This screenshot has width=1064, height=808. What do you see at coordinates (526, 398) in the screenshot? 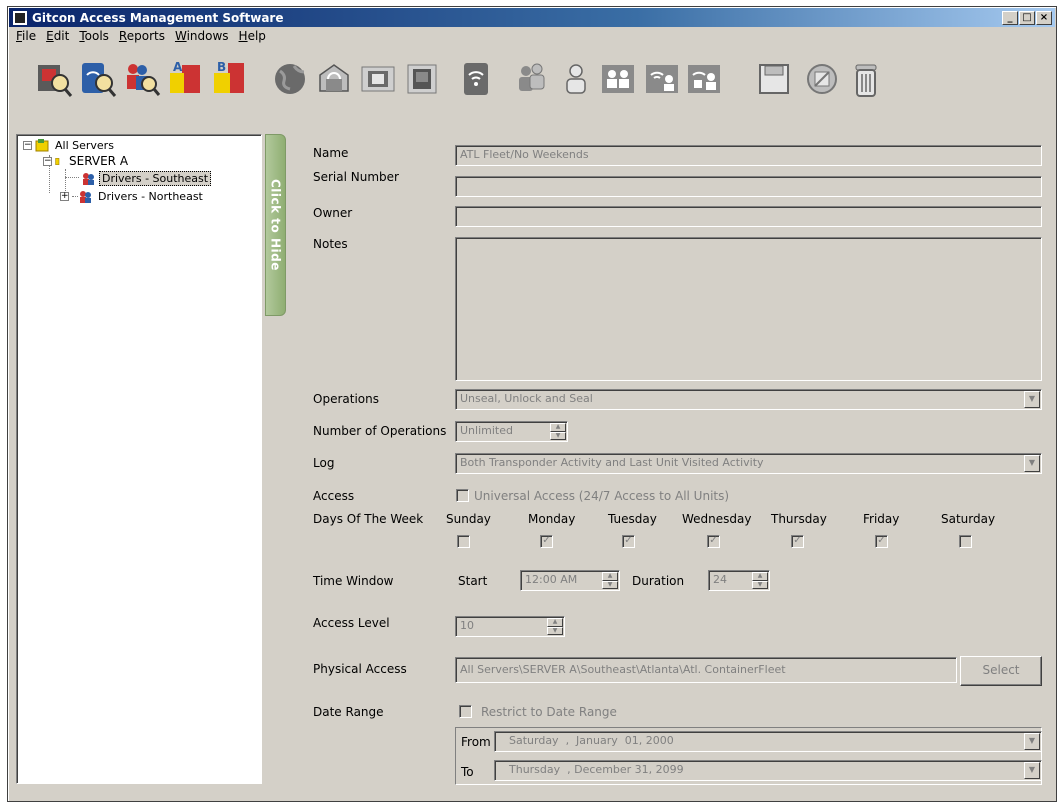
I see `operations-value: Unseal, Unlock and Seal` at bounding box center [526, 398].